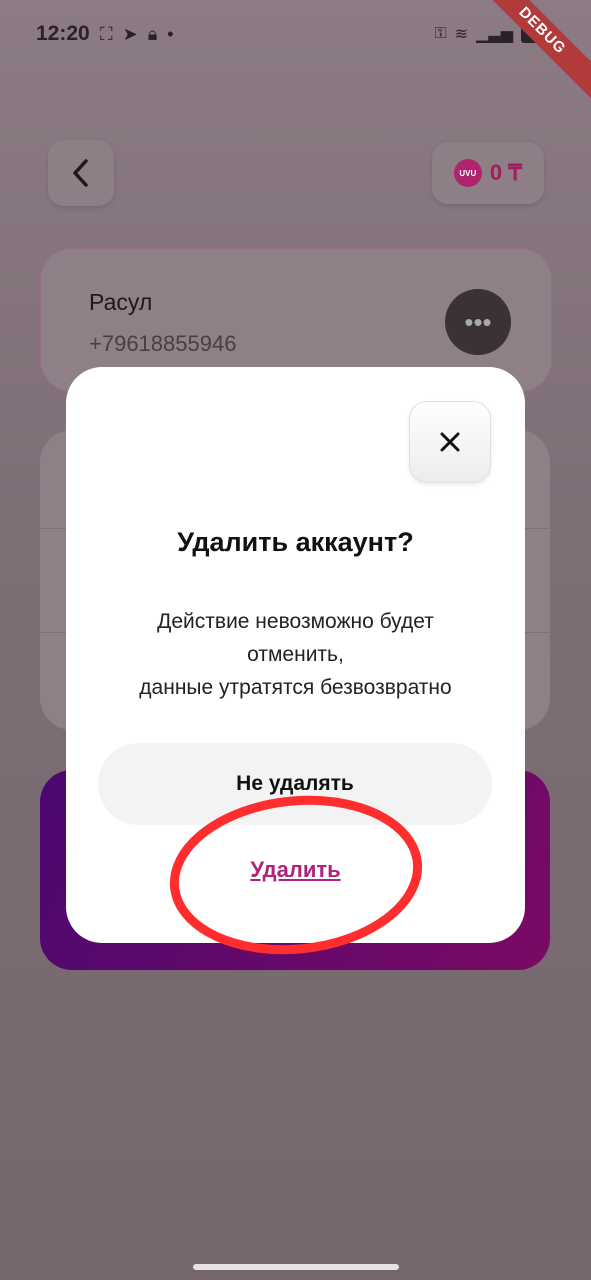 Image resolution: width=591 pixels, height=1280 pixels. I want to click on screenshot-icon: ⛶, so click(106, 34).